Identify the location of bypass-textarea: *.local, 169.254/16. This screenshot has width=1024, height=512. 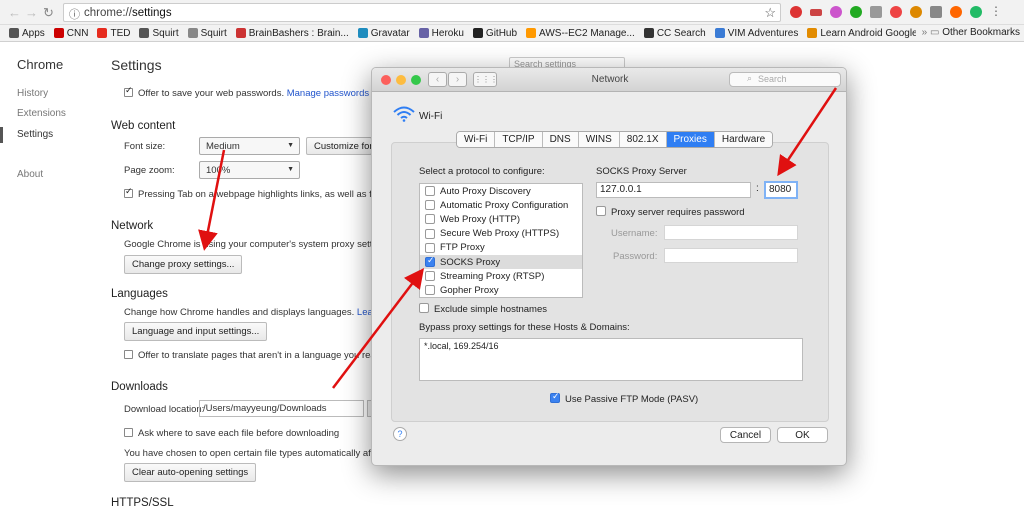
(611, 359).